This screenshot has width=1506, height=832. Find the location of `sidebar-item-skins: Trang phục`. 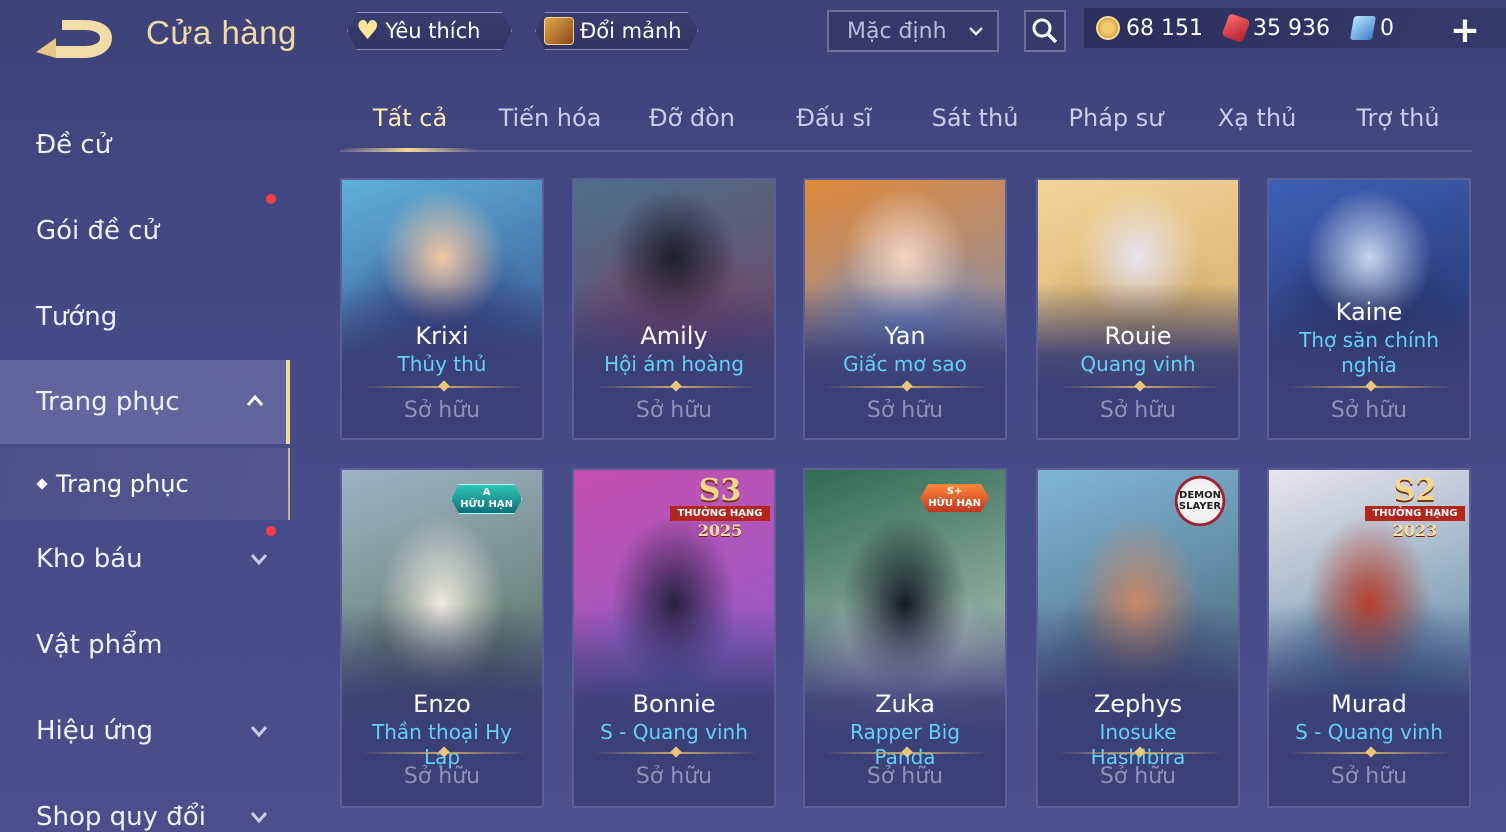

sidebar-item-skins: Trang phục is located at coordinates (145, 402).